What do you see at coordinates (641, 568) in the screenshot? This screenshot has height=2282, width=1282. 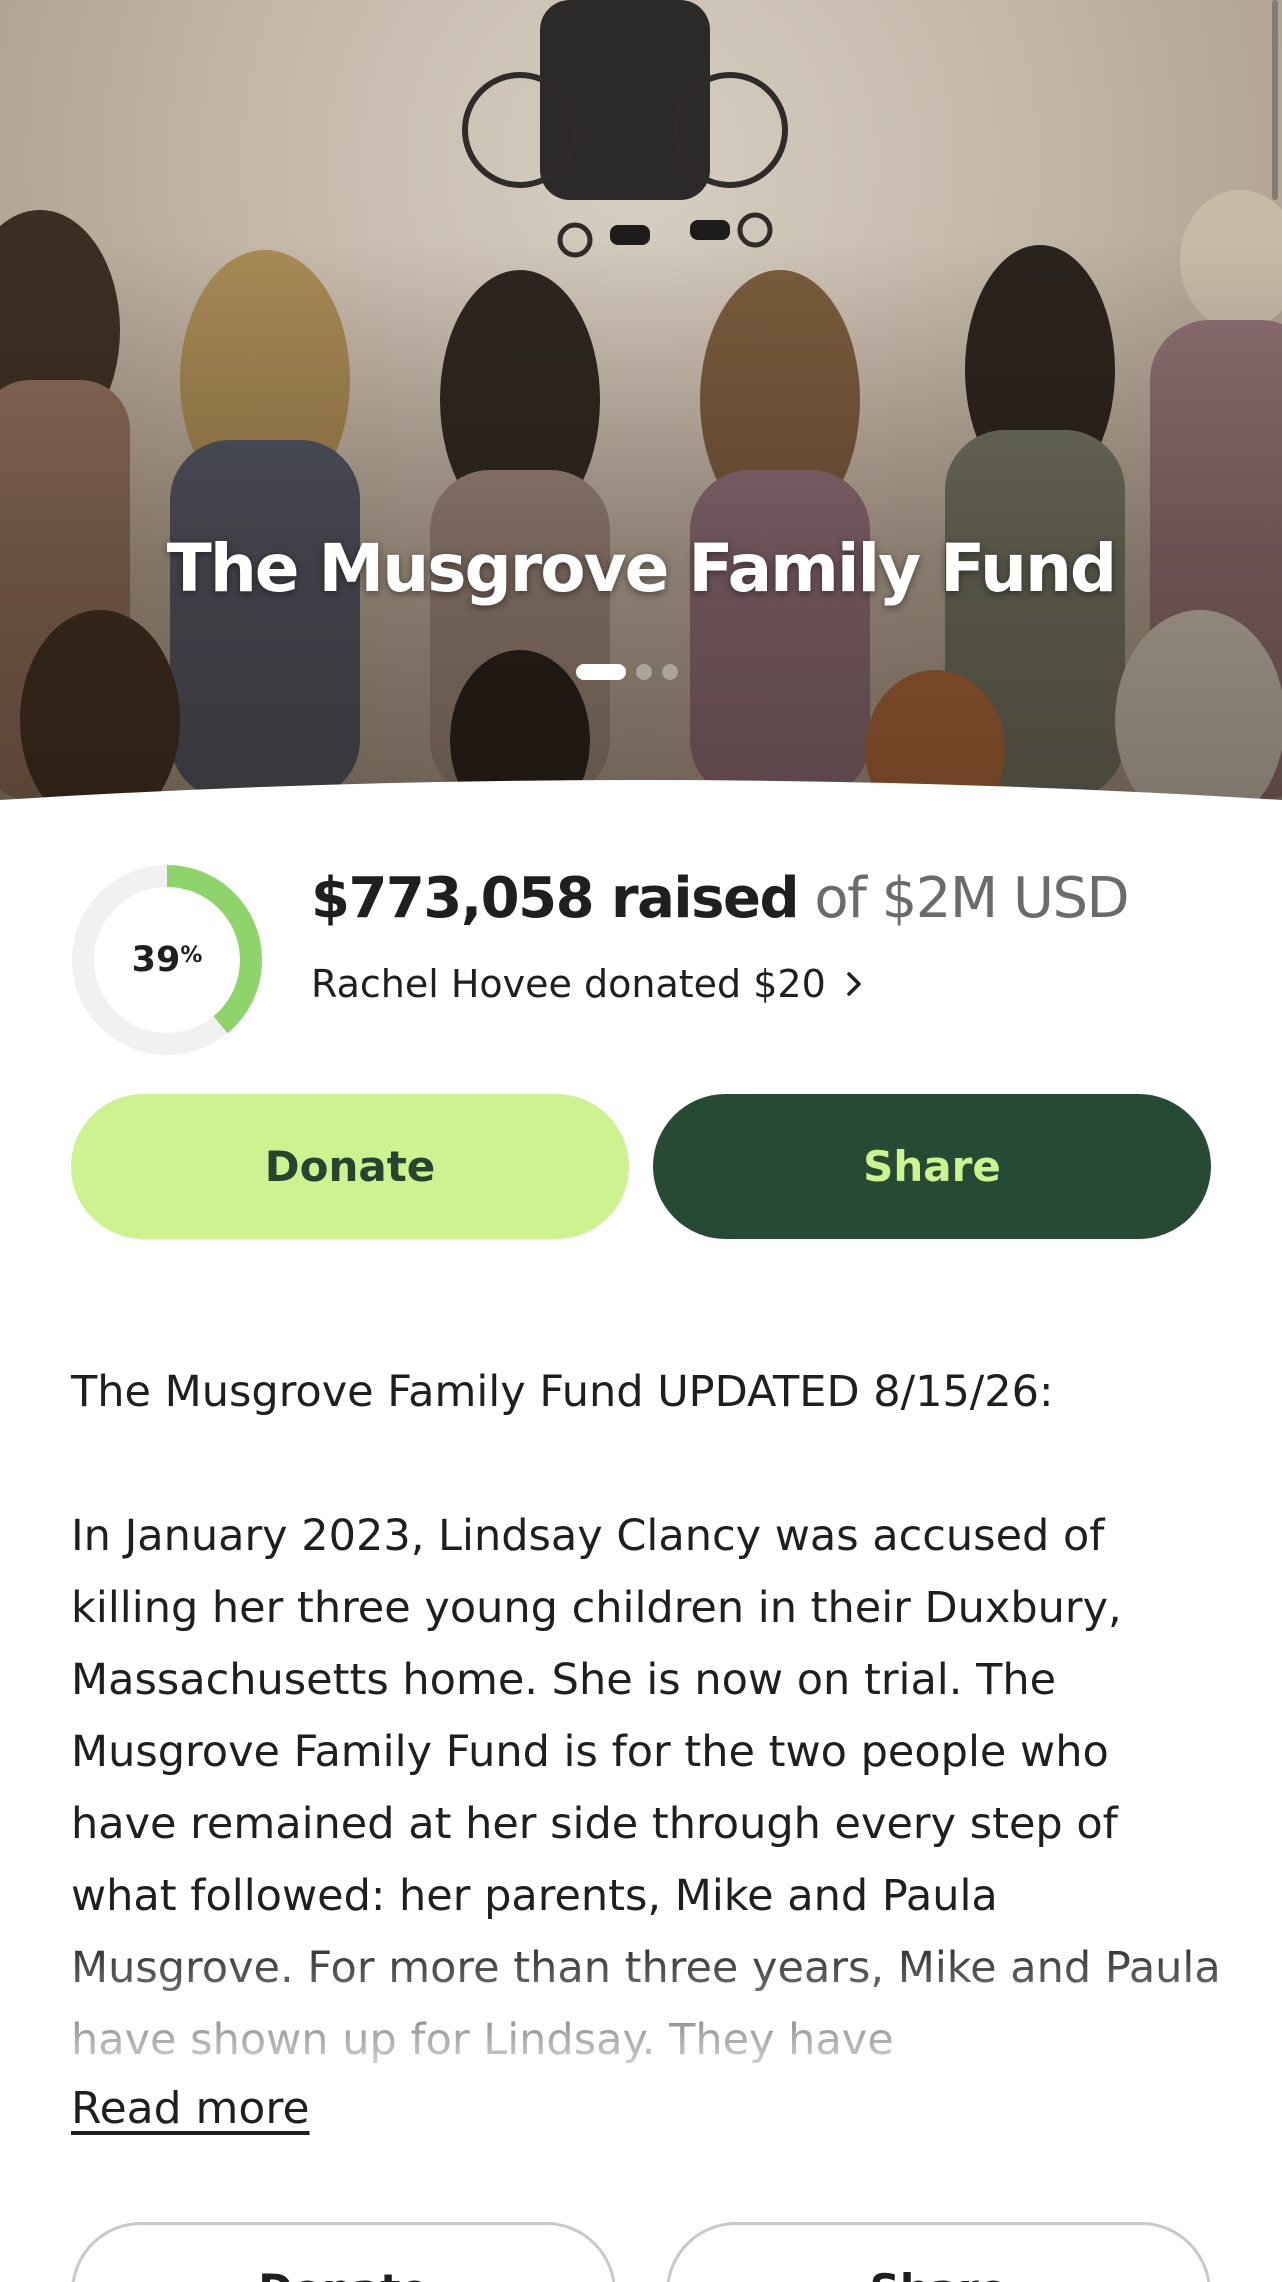 I see `campaign-title: The Musgrove Family Fund` at bounding box center [641, 568].